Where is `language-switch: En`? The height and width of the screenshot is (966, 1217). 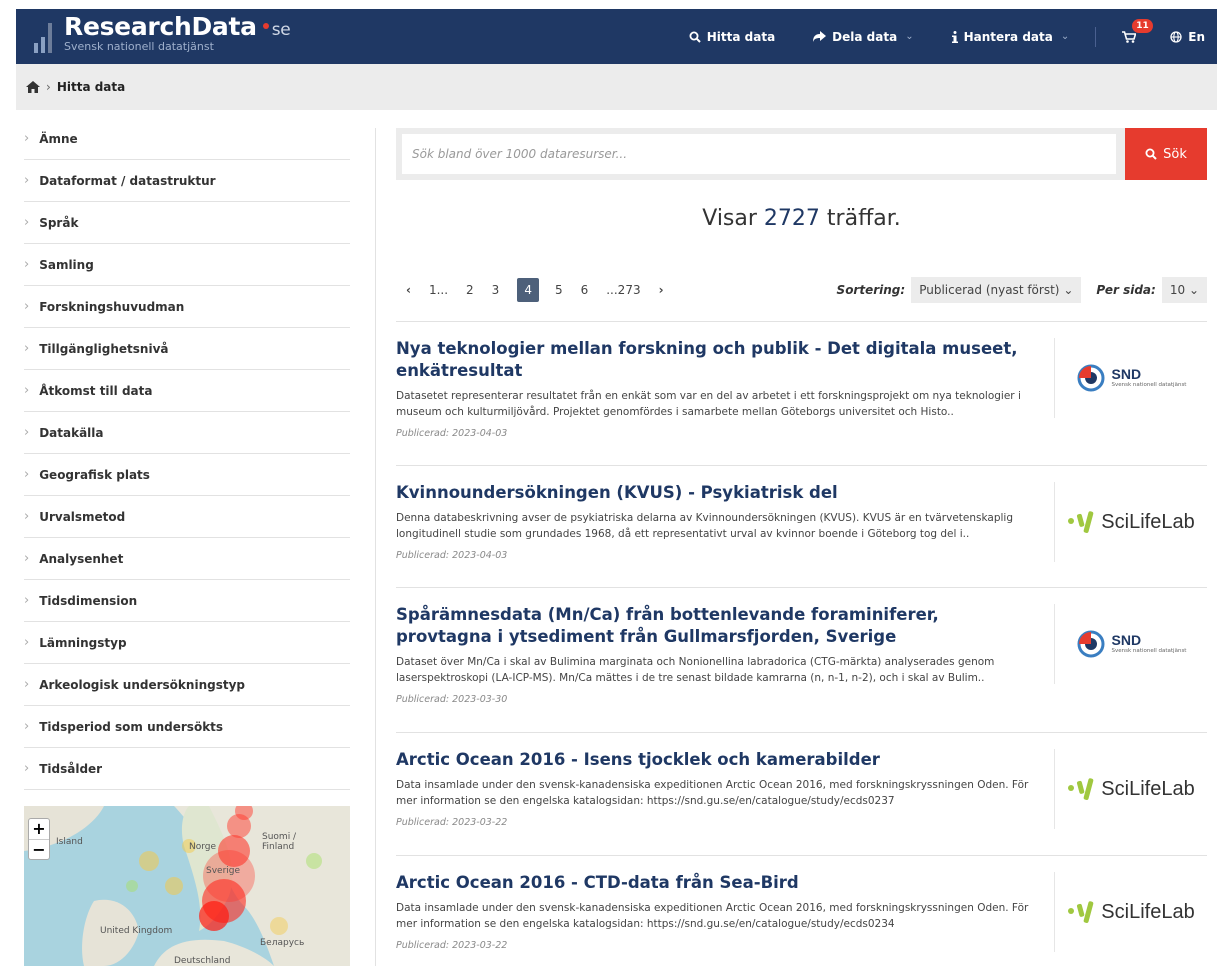
language-switch: En is located at coordinates (1187, 37).